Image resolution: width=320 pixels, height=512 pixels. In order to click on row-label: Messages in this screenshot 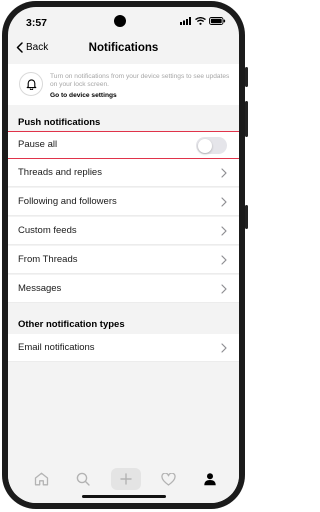, I will do `click(40, 288)`.